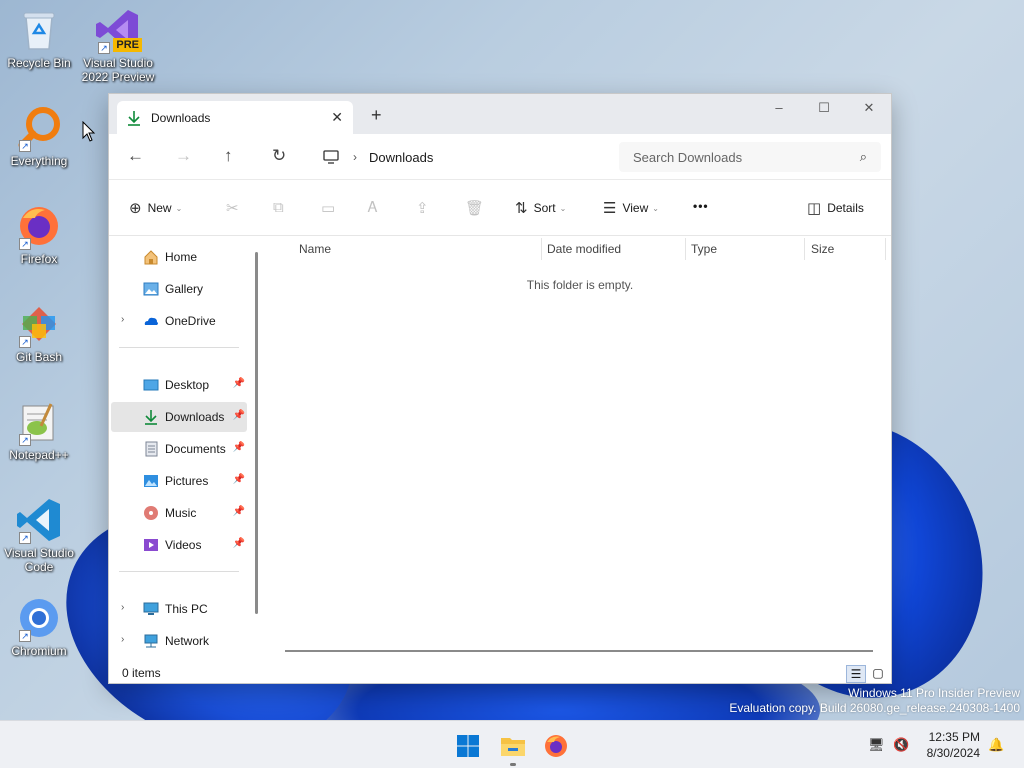 Image resolution: width=1024 pixels, height=768 pixels. Describe the element at coordinates (513, 746) in the screenshot. I see `taskbar-file-explorer` at that location.